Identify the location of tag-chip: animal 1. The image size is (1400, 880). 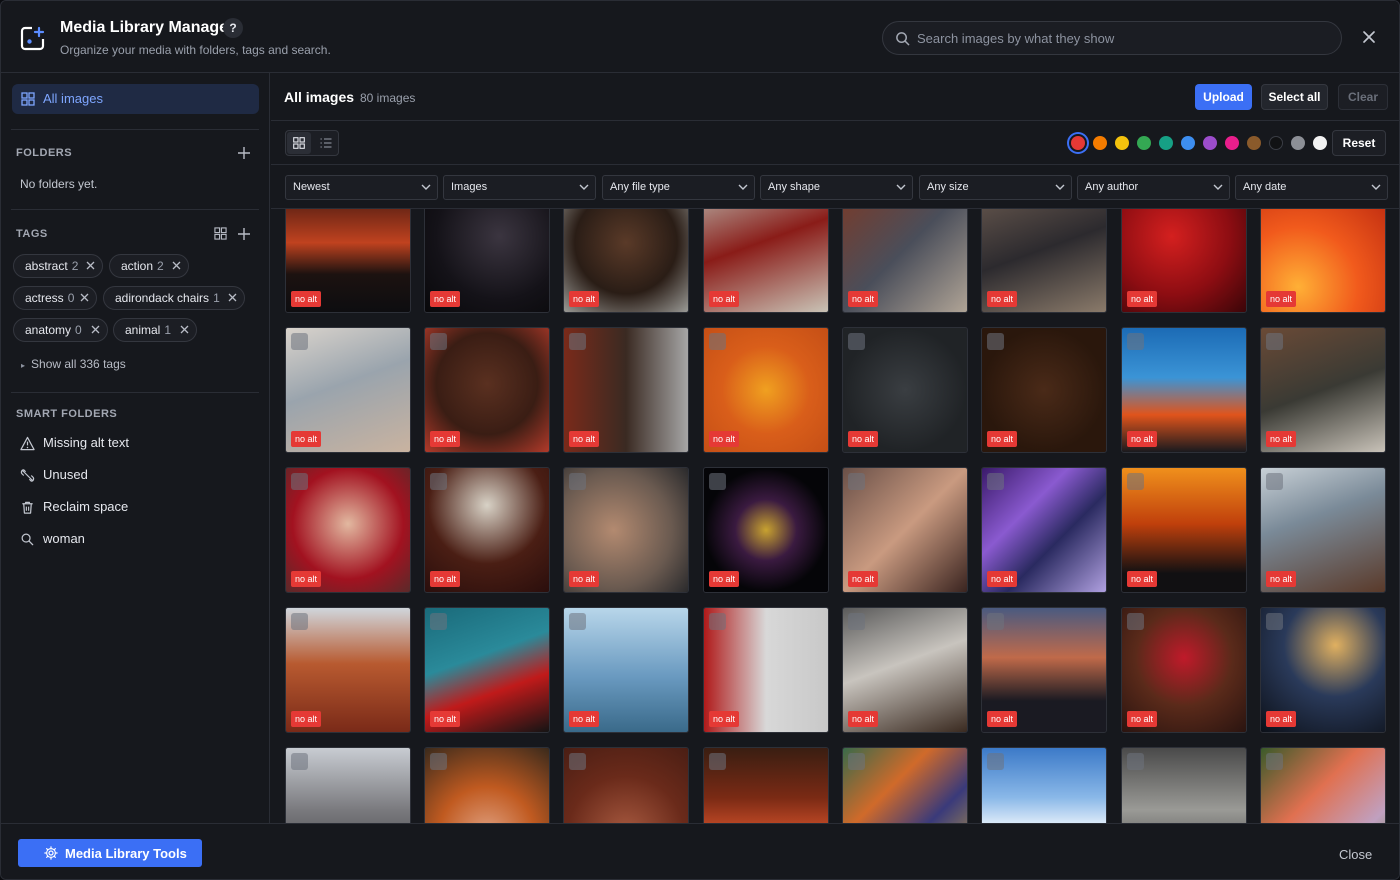
(155, 330).